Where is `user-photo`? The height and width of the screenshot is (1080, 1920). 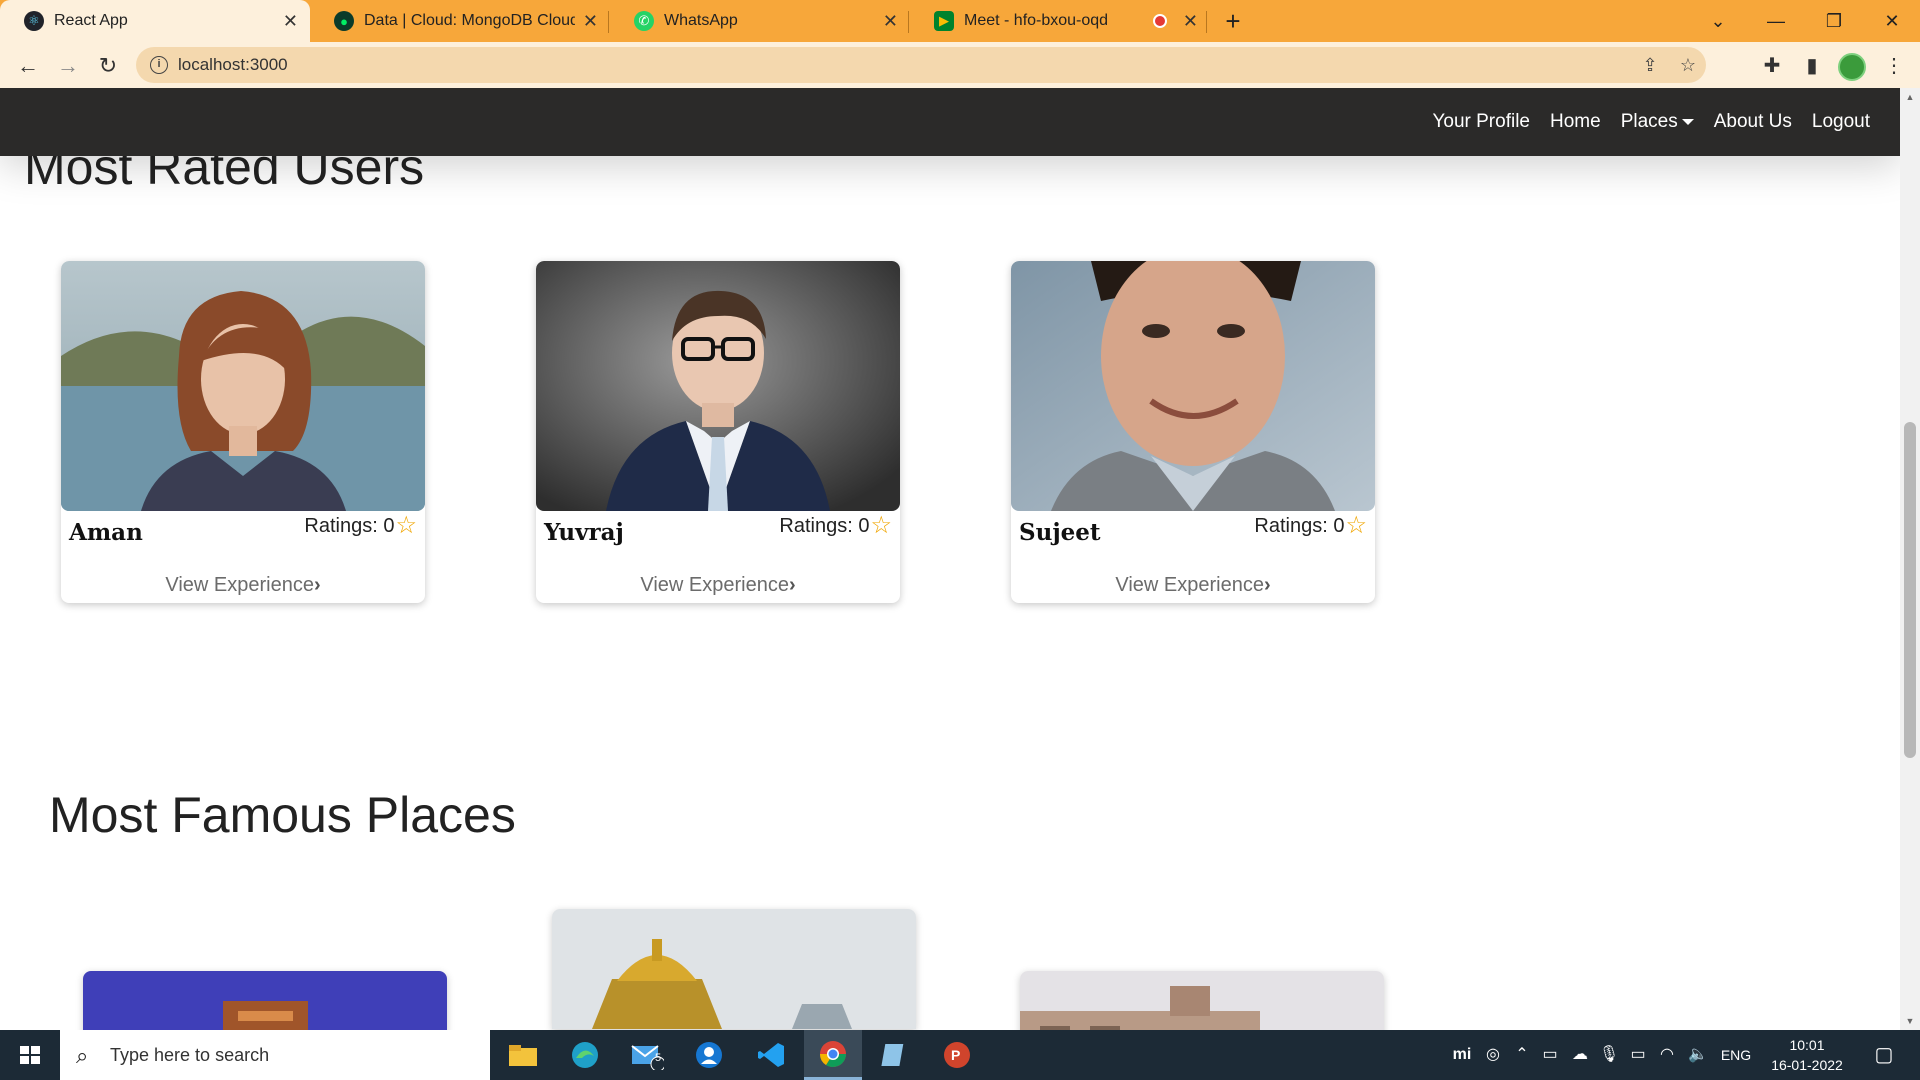 user-photo is located at coordinates (243, 386).